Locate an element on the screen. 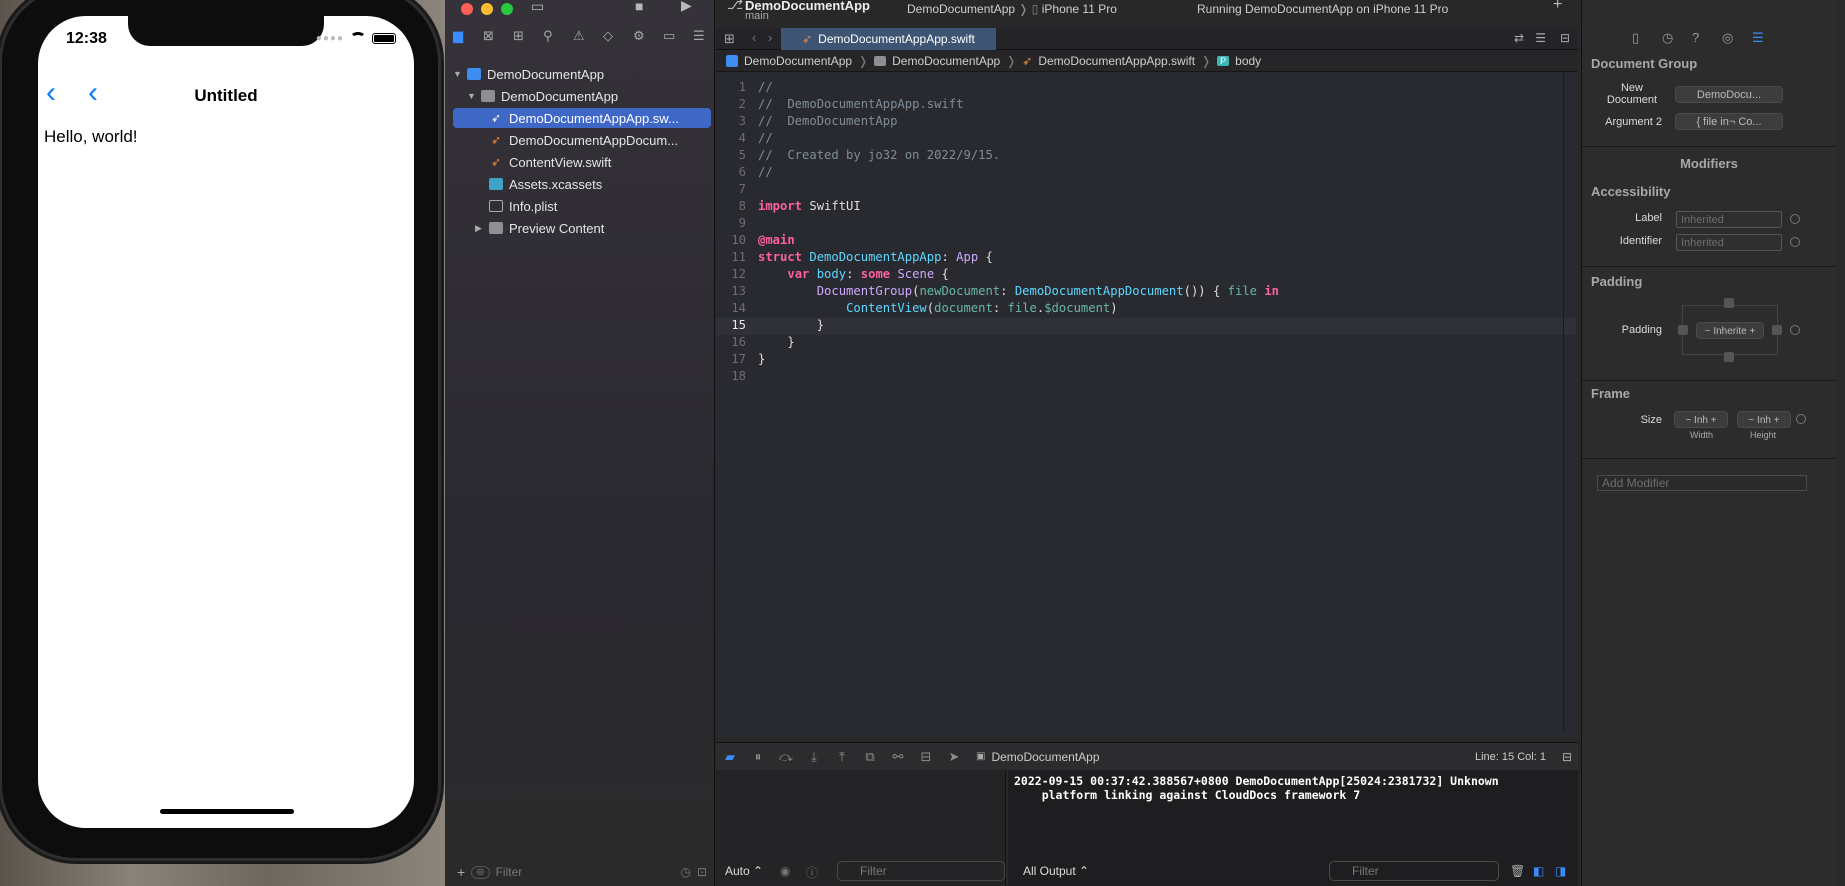 The image size is (1845, 886). recent-icon: ◷ is located at coordinates (685, 872).